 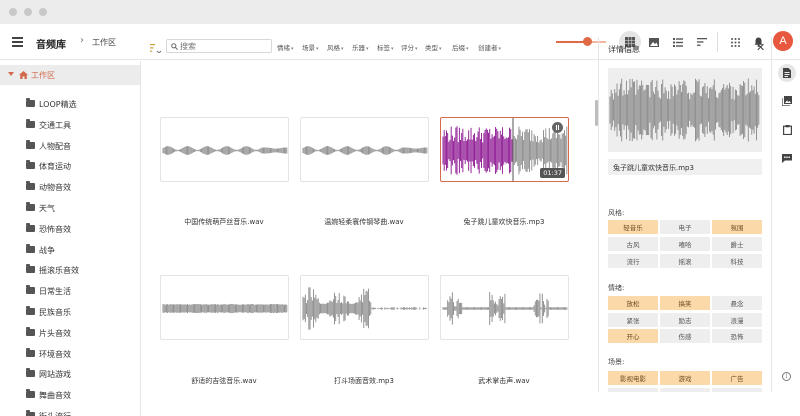 What do you see at coordinates (59, 271) in the screenshot?
I see `sidebar-item-label: 摇滚乐音效` at bounding box center [59, 271].